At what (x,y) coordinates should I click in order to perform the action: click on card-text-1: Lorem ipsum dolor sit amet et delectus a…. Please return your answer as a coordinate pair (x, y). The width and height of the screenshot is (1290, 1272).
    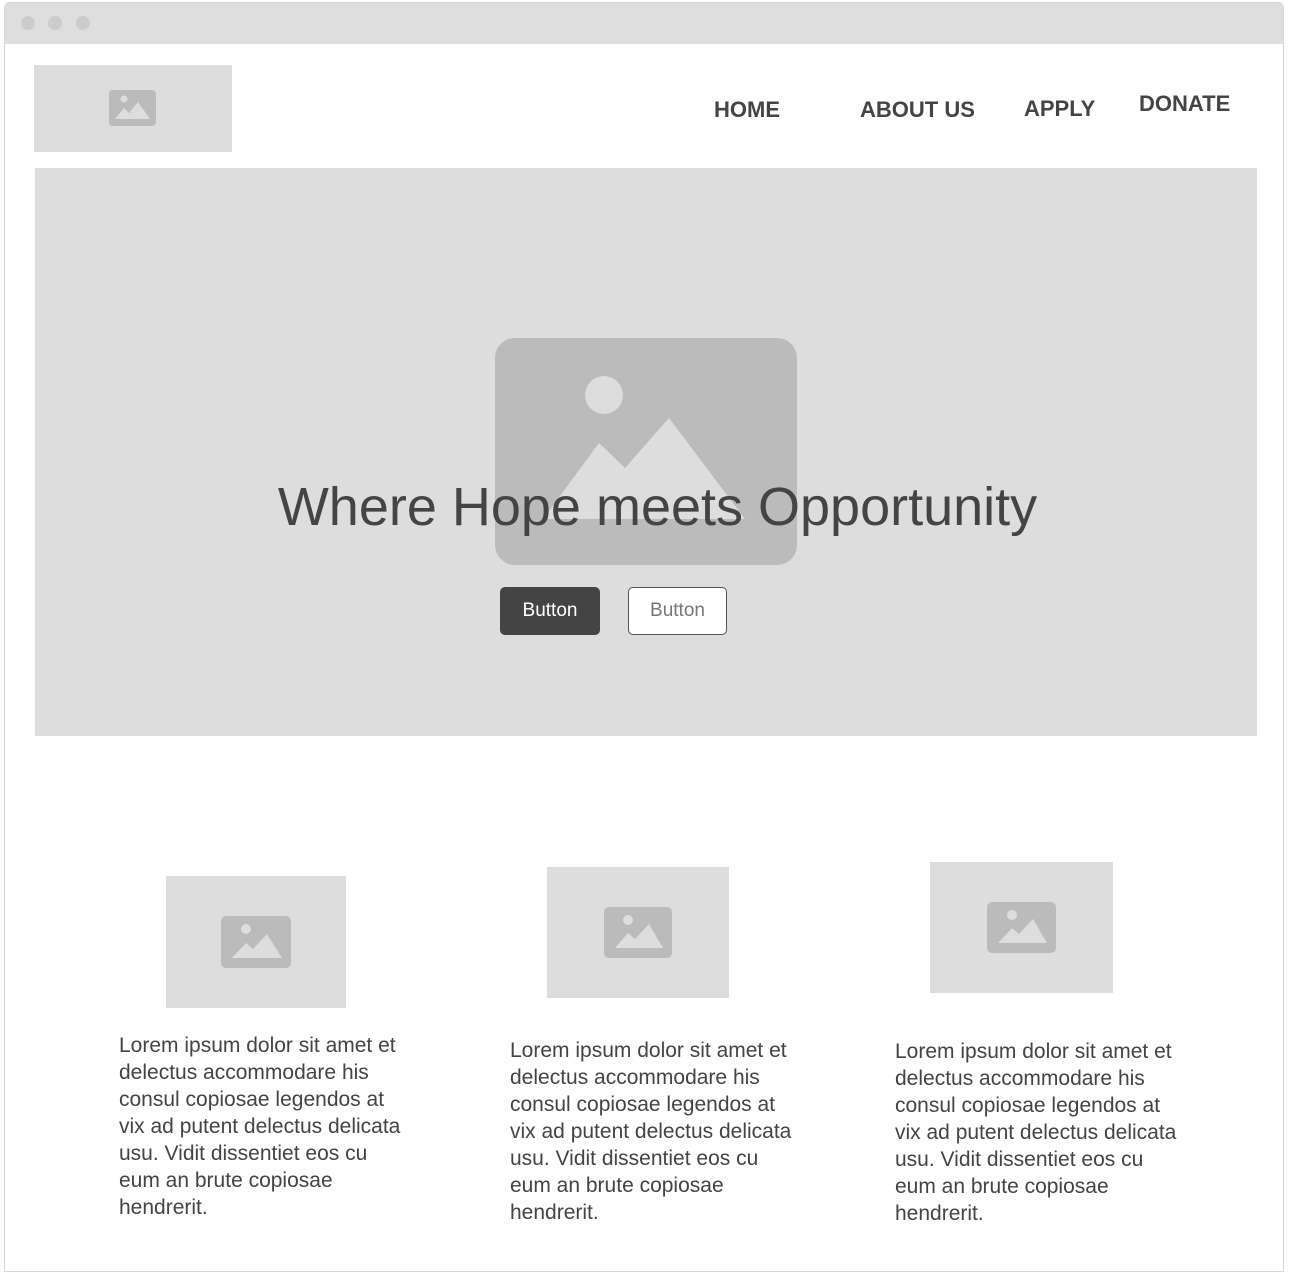
    Looking at the image, I should click on (260, 1126).